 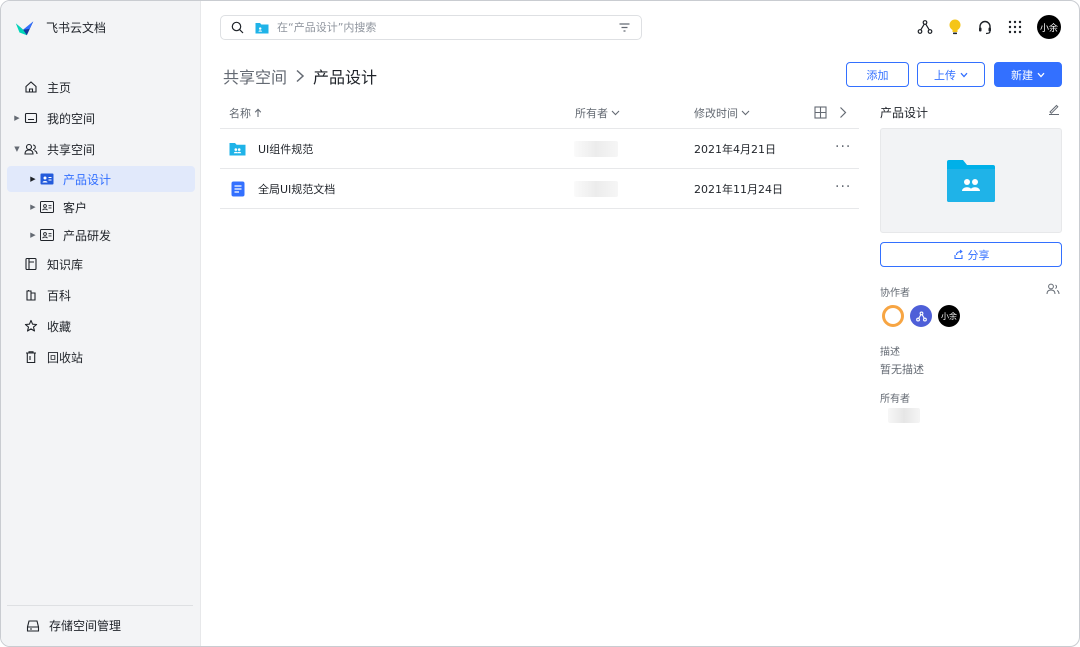 I want to click on shared-space-icon, so click(x=31, y=149).